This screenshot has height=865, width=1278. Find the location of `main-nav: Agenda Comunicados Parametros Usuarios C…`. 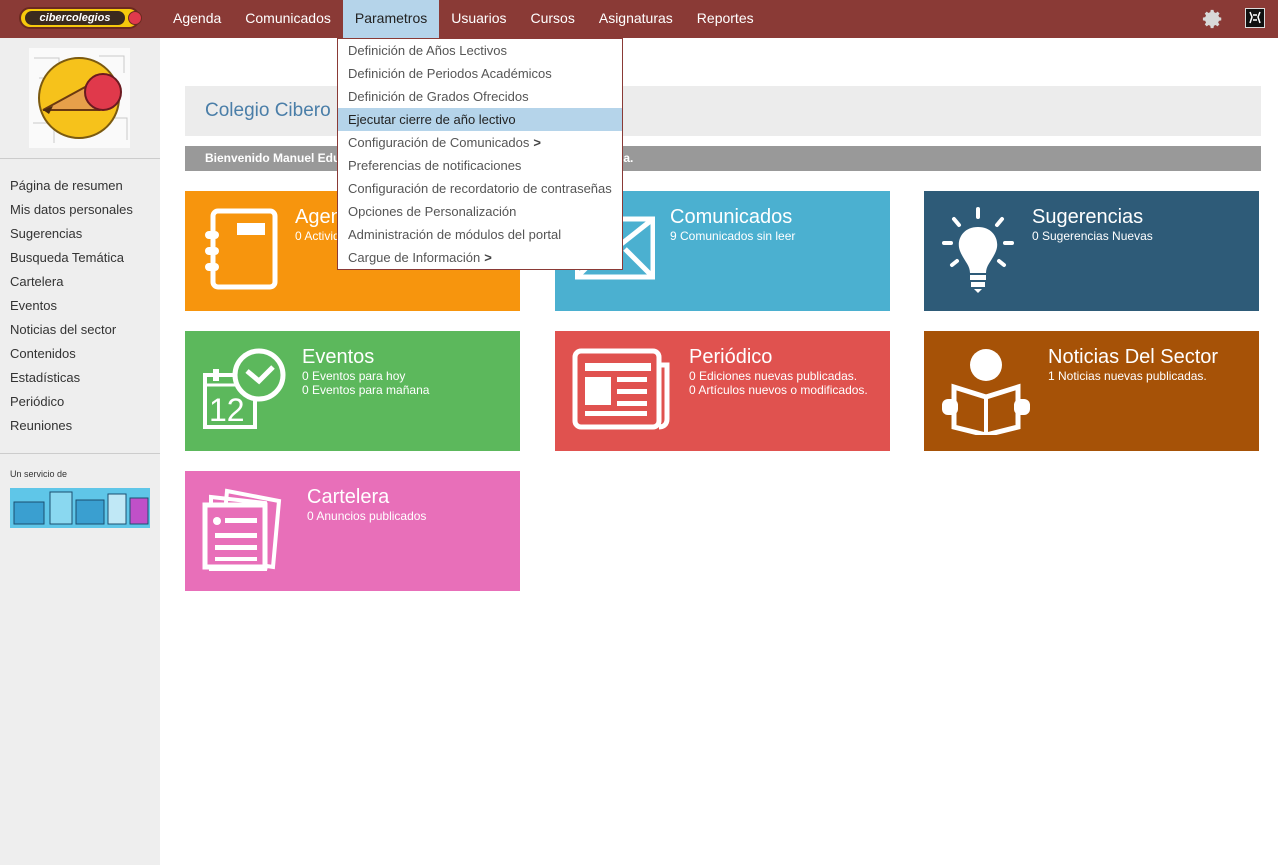

main-nav: Agenda Comunicados Parametros Usuarios C… is located at coordinates (463, 19).